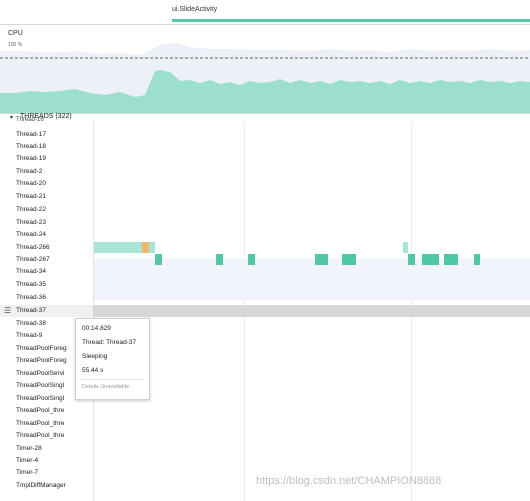 This screenshot has height=501, width=530. I want to click on tooltip-details: Details Unavailable, so click(106, 387).